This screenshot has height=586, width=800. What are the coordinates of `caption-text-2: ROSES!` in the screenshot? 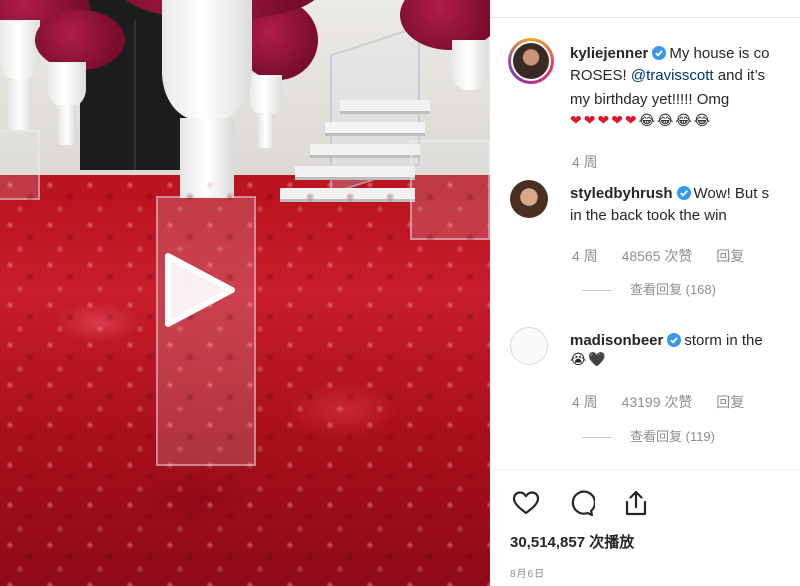 It's located at (600, 75).